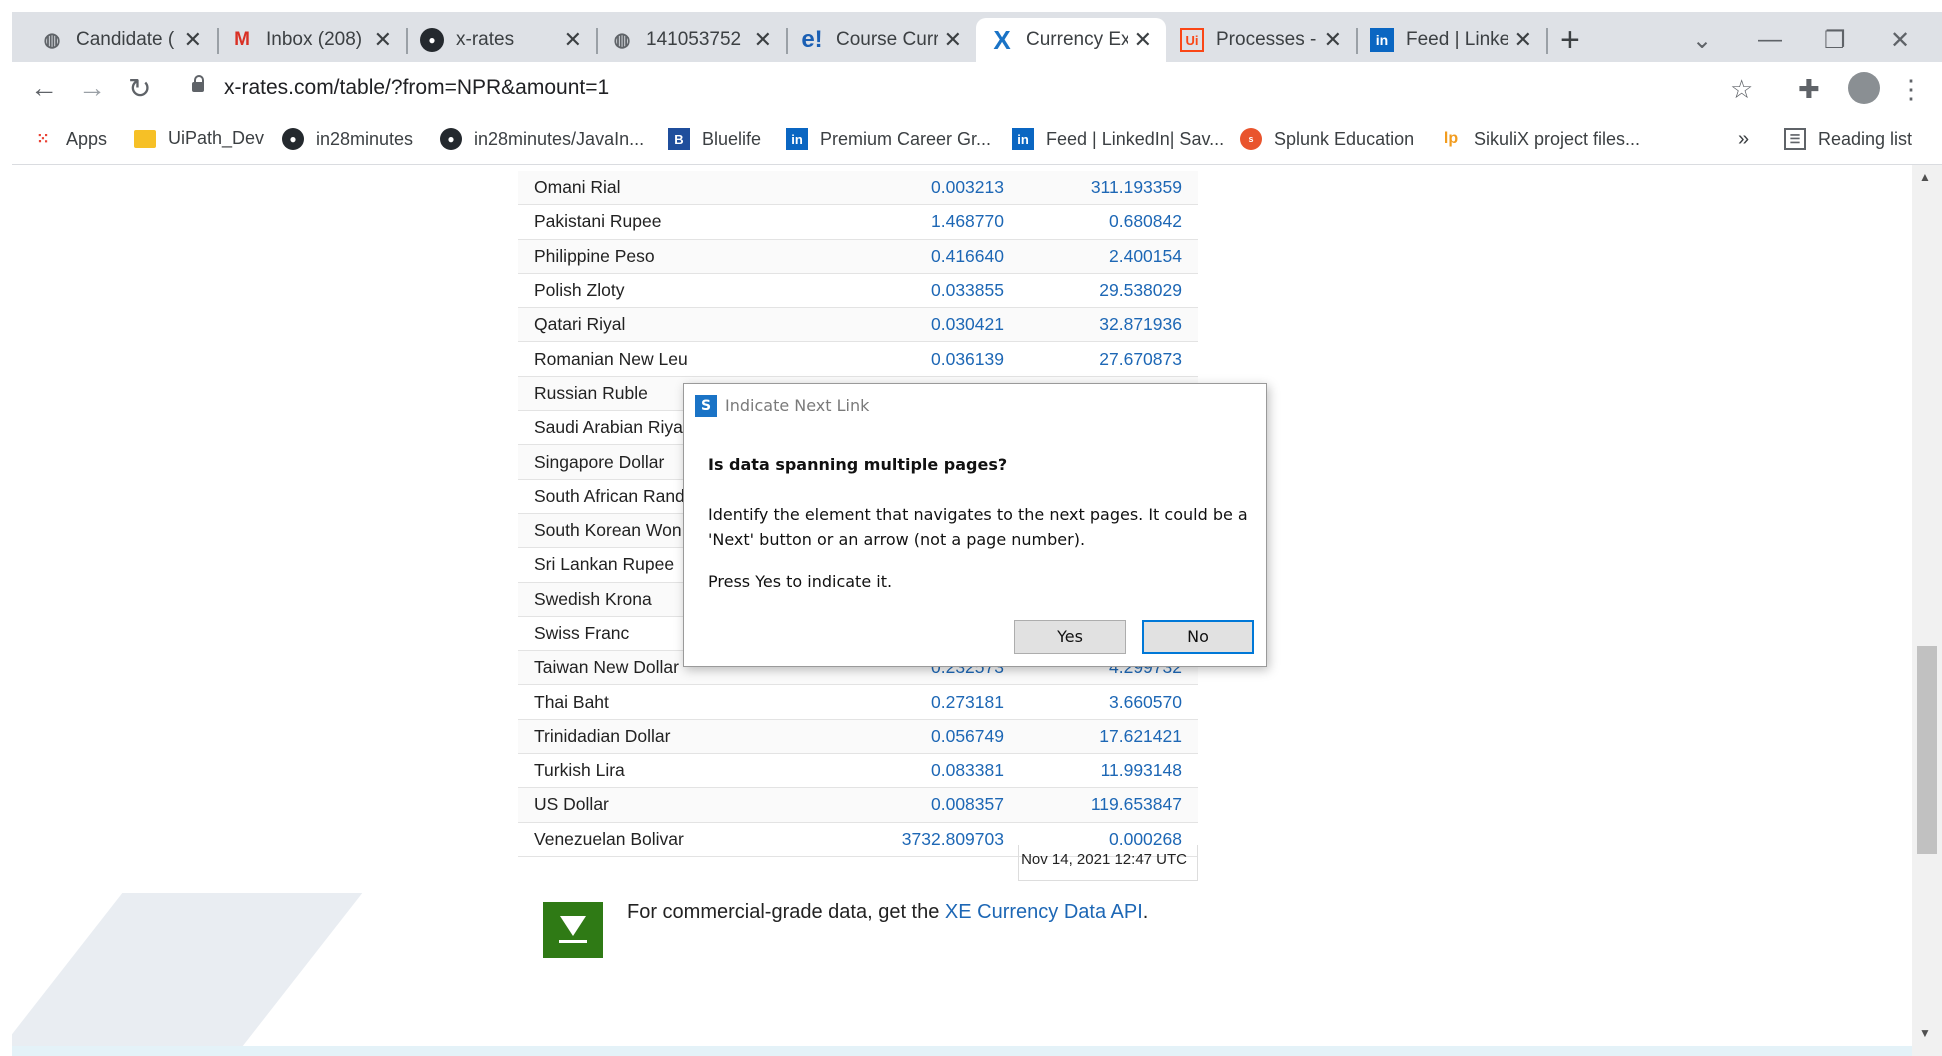 The image size is (1942, 1056). What do you see at coordinates (919, 222) in the screenshot?
I see `rate-value-link: 1.468770` at bounding box center [919, 222].